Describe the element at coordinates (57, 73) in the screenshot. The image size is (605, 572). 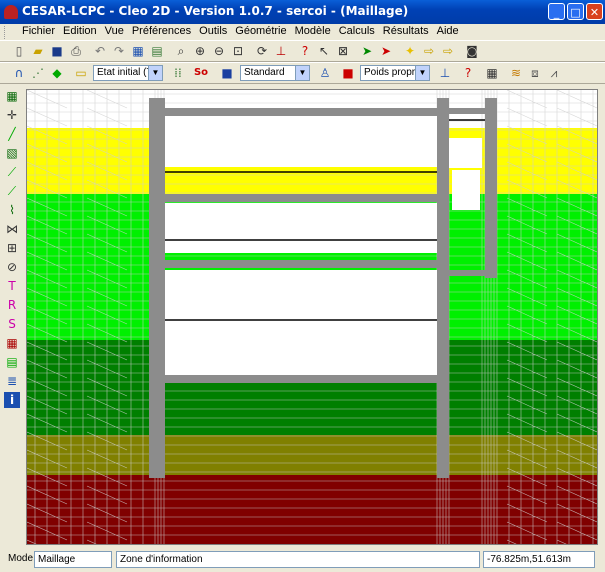
I see `diamond-icon: ◆` at that location.